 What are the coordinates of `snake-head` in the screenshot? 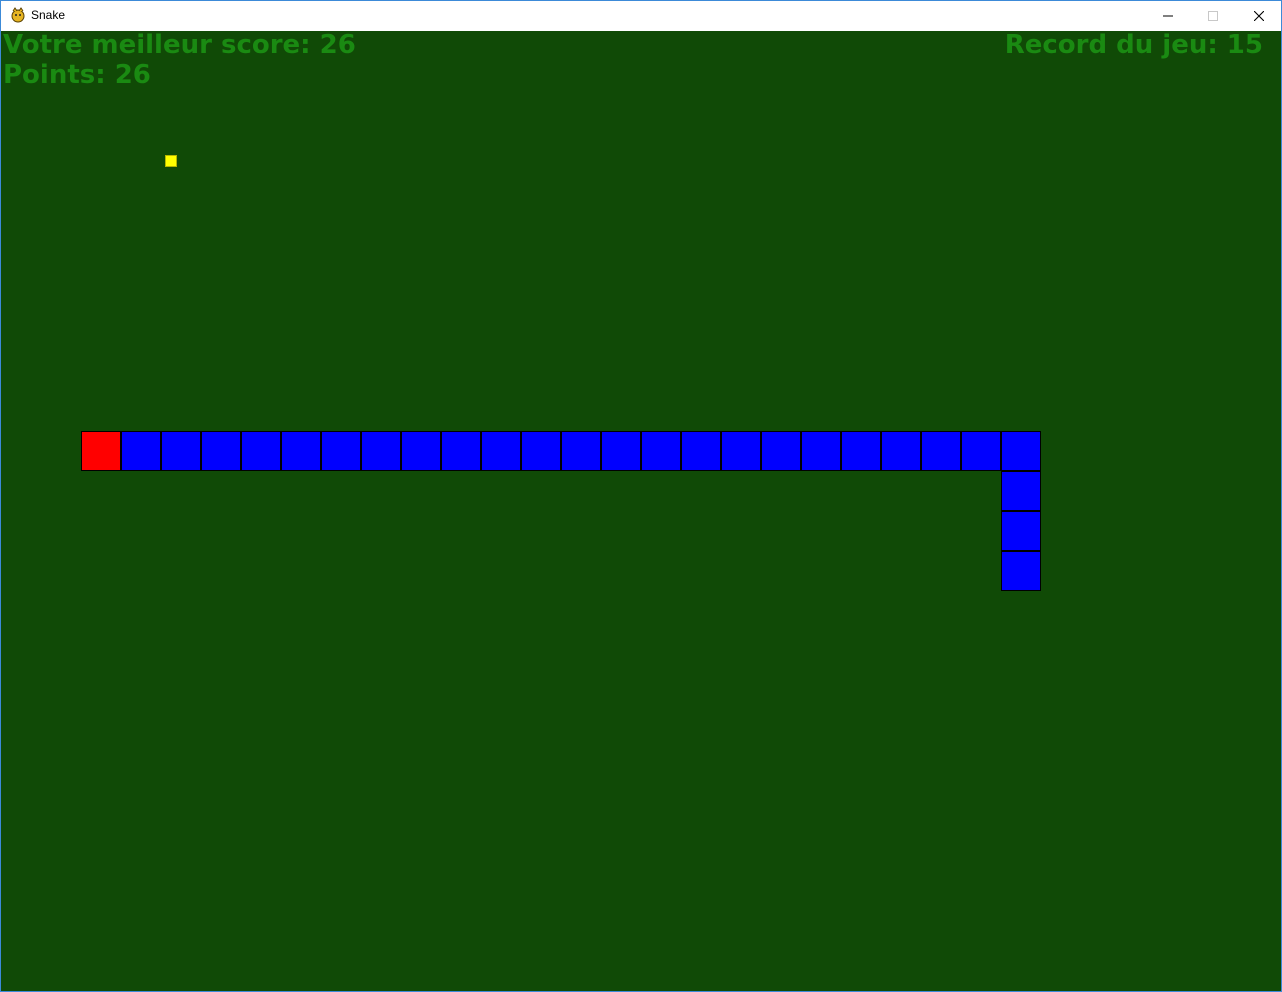 It's located at (101, 451).